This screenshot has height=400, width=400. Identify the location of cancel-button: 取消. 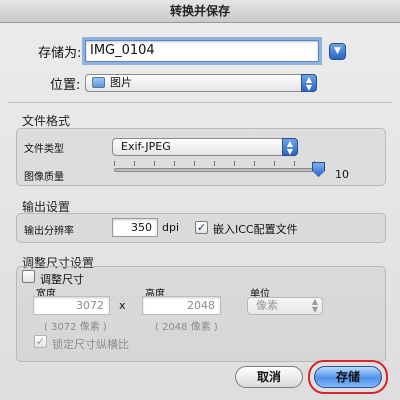
(269, 377).